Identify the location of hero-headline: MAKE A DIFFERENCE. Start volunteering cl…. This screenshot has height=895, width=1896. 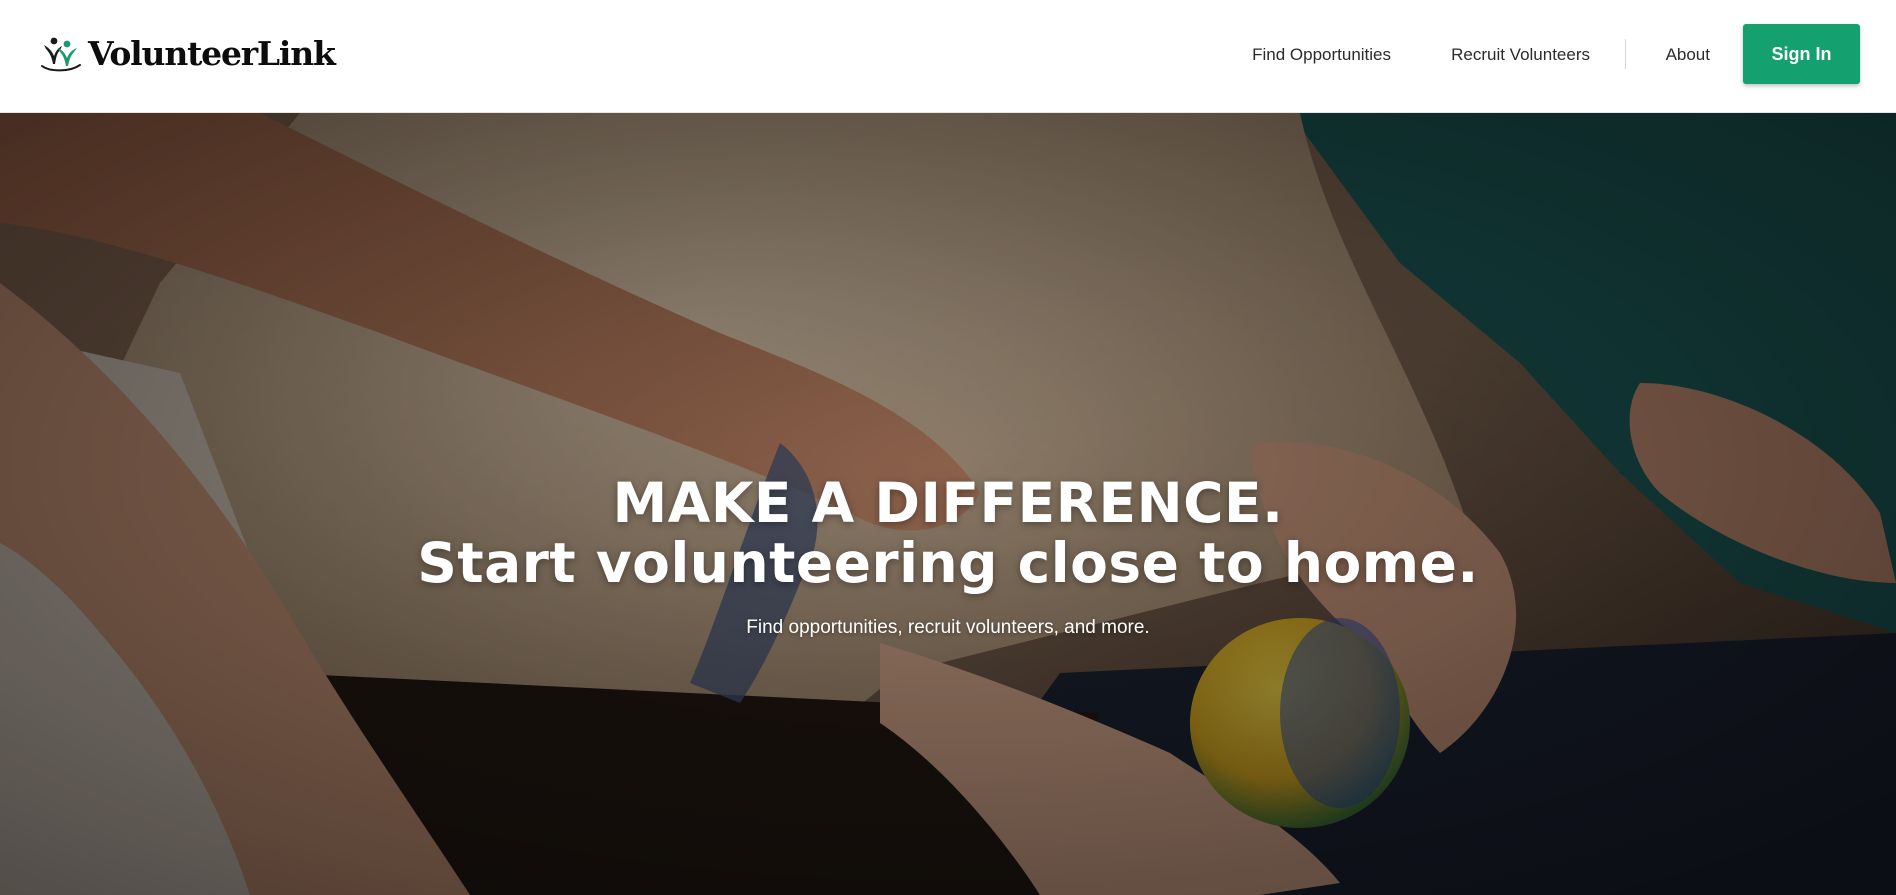
(948, 533).